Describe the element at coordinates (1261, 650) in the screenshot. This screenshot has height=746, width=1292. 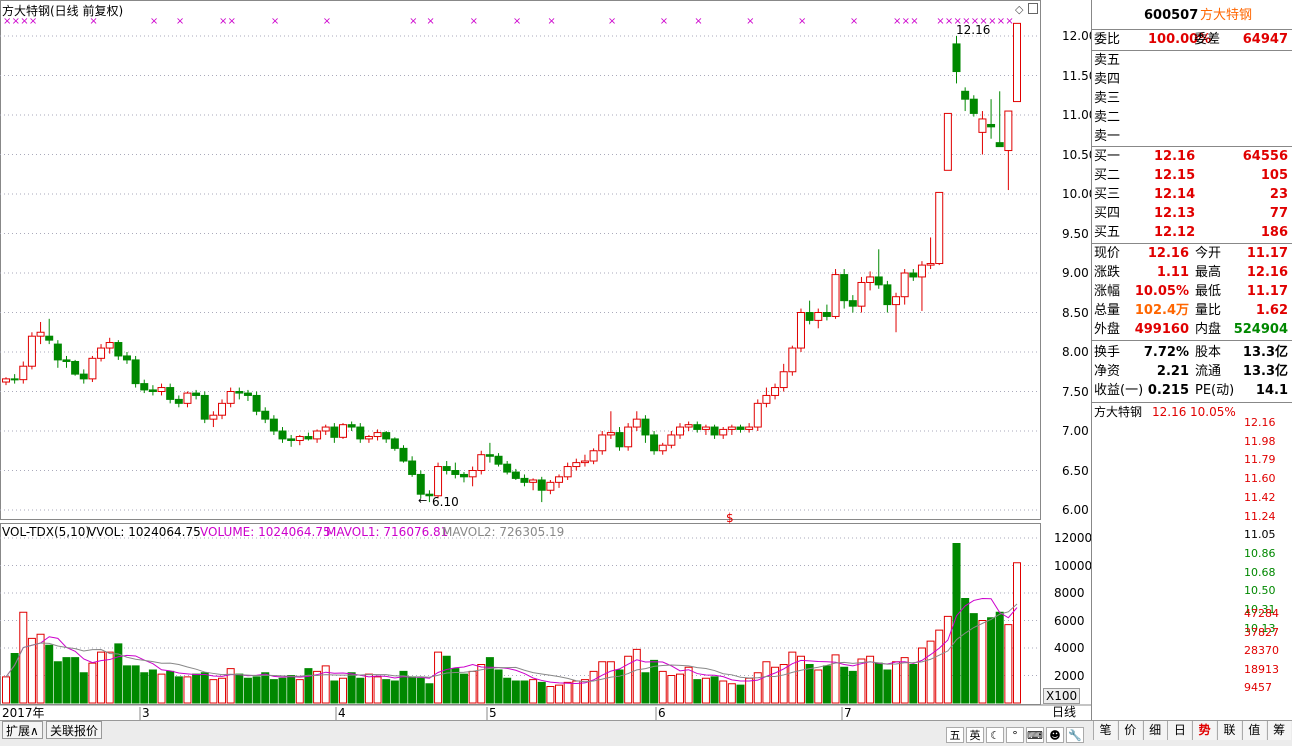
I see `mini-vol-tick: 28370` at that location.